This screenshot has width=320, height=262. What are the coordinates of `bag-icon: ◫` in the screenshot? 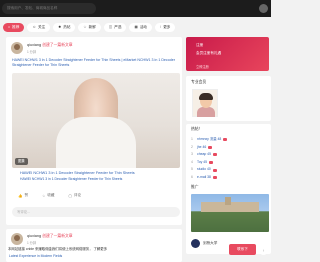 It's located at (110, 26).